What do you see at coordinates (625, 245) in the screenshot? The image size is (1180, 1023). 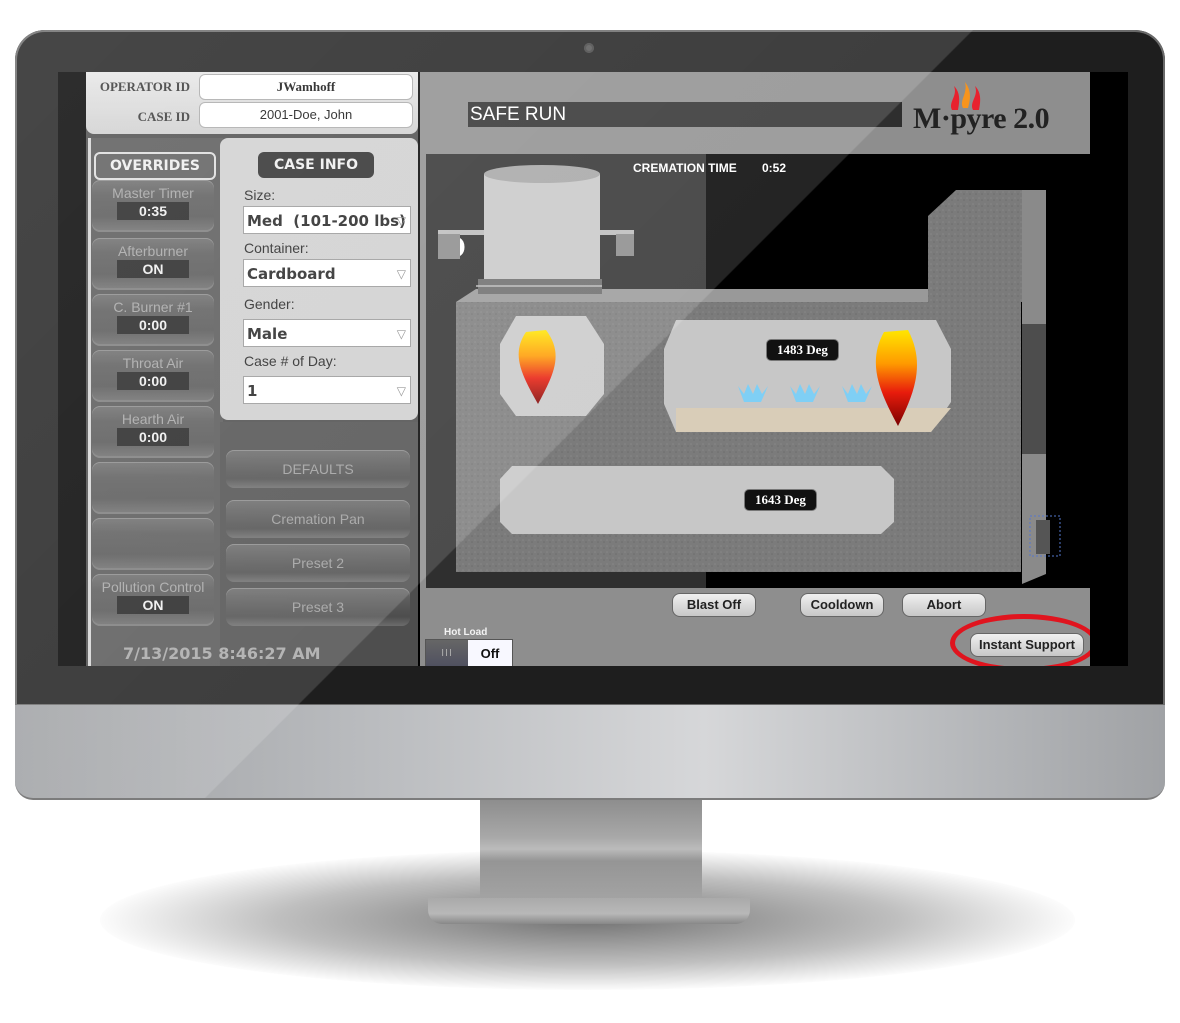 I see `sensor-right-icon` at bounding box center [625, 245].